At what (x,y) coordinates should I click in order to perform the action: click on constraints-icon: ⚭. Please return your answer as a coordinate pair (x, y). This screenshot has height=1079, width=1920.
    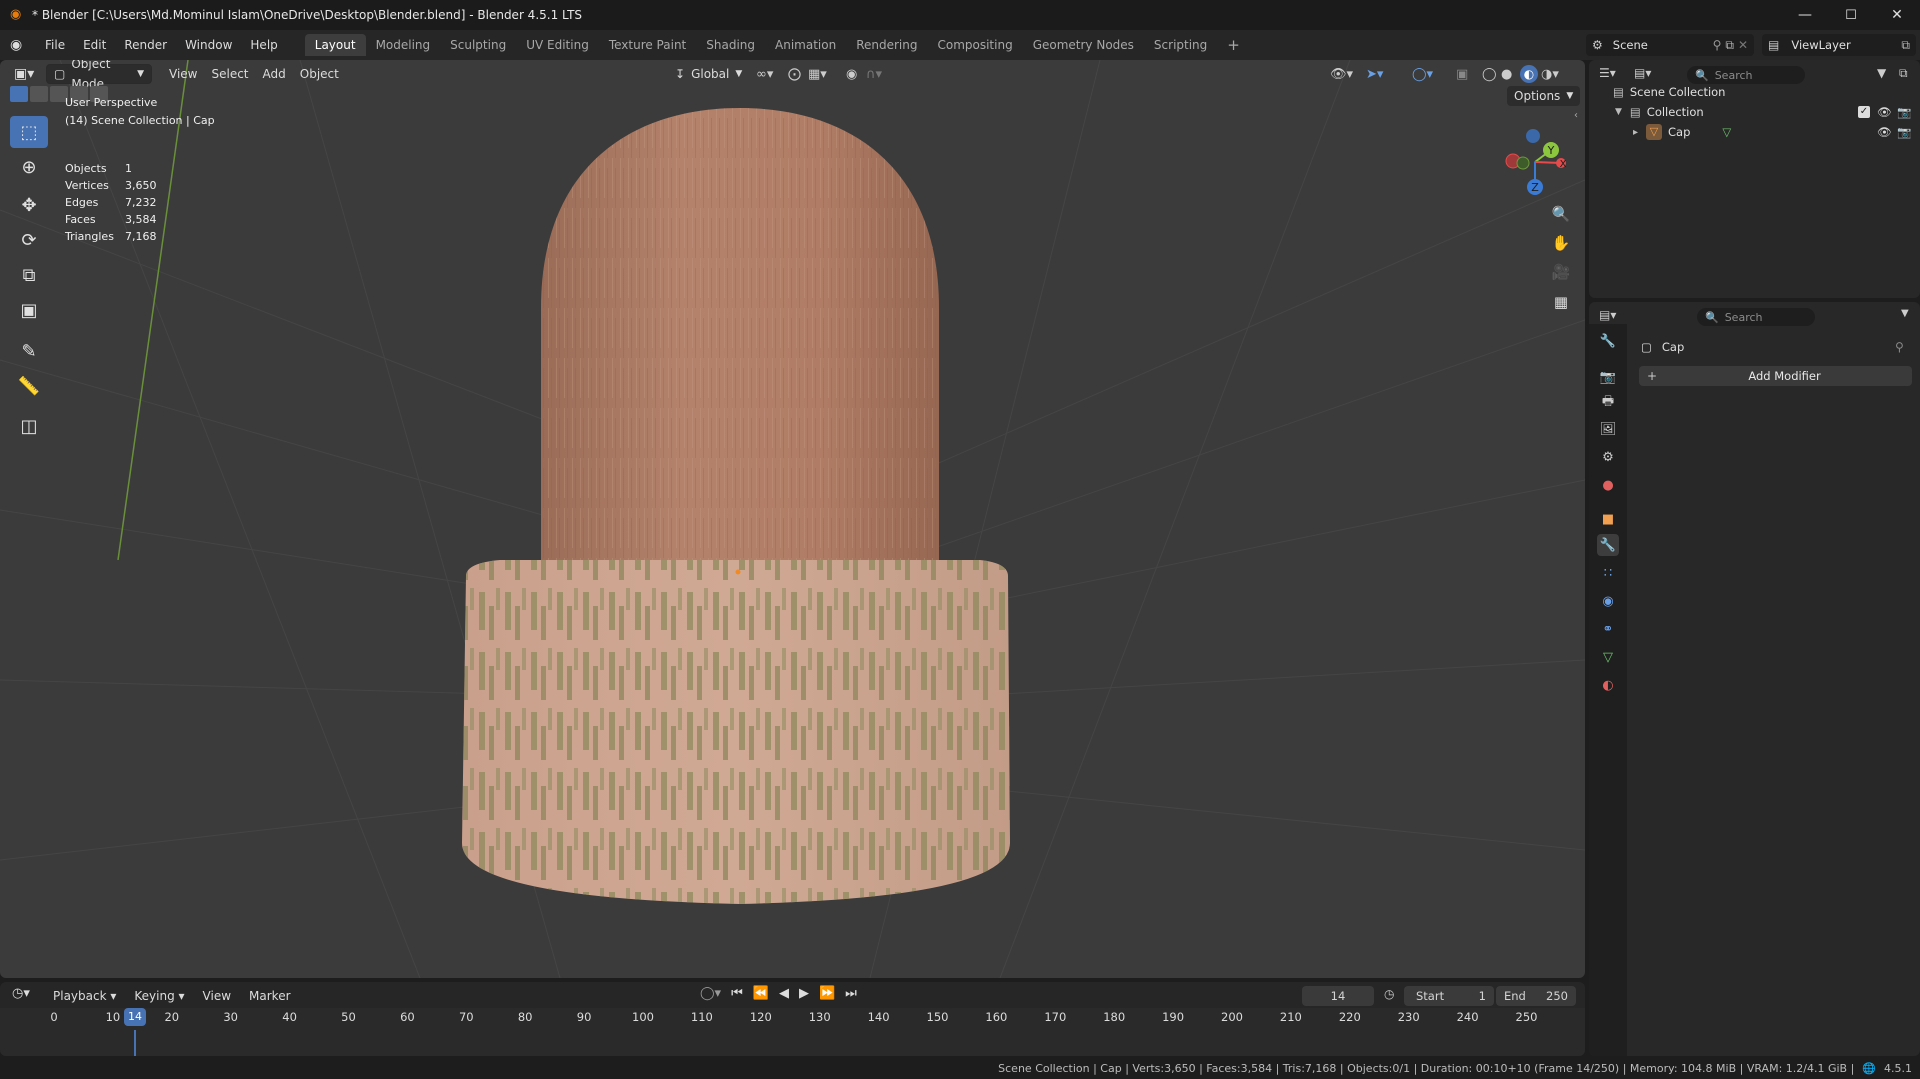
    Looking at the image, I should click on (1608, 629).